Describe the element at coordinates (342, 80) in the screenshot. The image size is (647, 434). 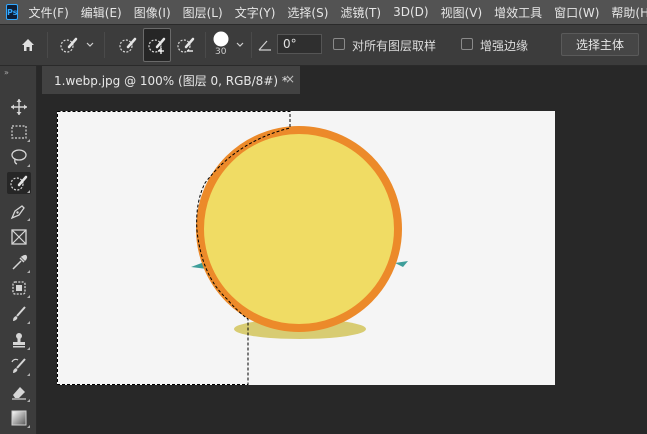
I see `document-tab-bar: 1.webp.jpg @ 100% (图层 0, RGB/8#) * ×` at that location.